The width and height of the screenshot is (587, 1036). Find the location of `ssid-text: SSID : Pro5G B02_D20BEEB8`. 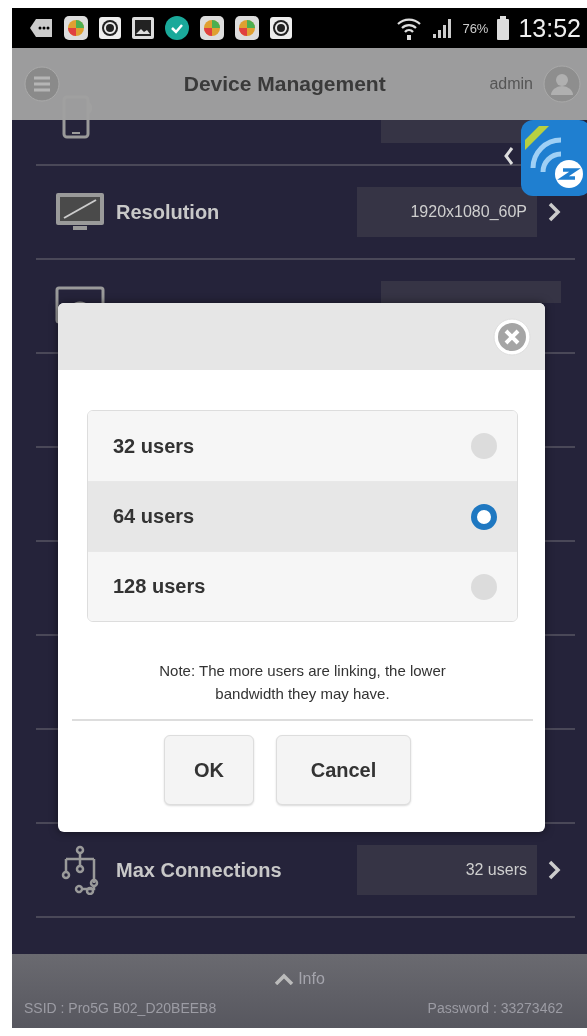

ssid-text: SSID : Pro5G B02_D20BEEB8 is located at coordinates (120, 1008).